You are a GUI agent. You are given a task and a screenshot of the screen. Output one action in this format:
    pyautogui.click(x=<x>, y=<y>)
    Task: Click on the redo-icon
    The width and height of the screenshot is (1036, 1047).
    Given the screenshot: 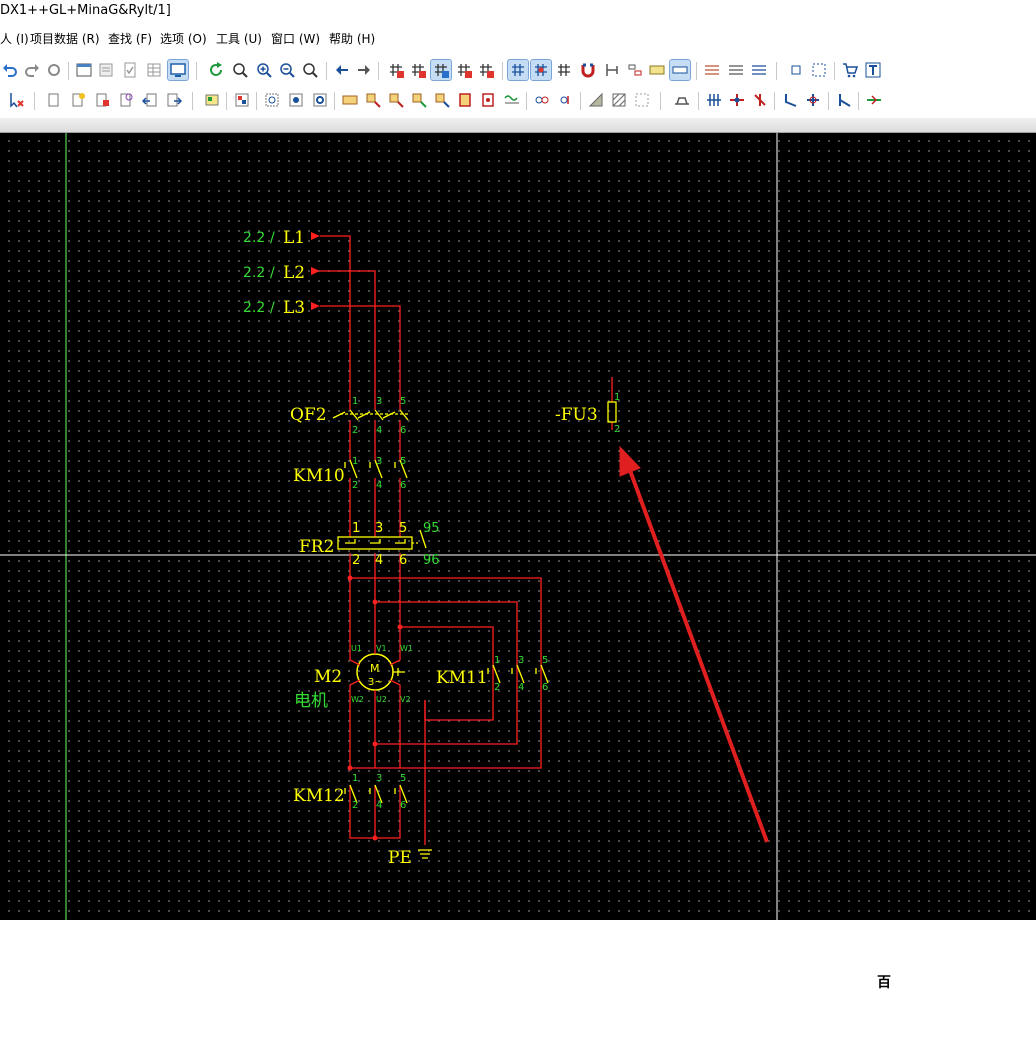 What is the action you would take?
    pyautogui.click(x=32, y=70)
    